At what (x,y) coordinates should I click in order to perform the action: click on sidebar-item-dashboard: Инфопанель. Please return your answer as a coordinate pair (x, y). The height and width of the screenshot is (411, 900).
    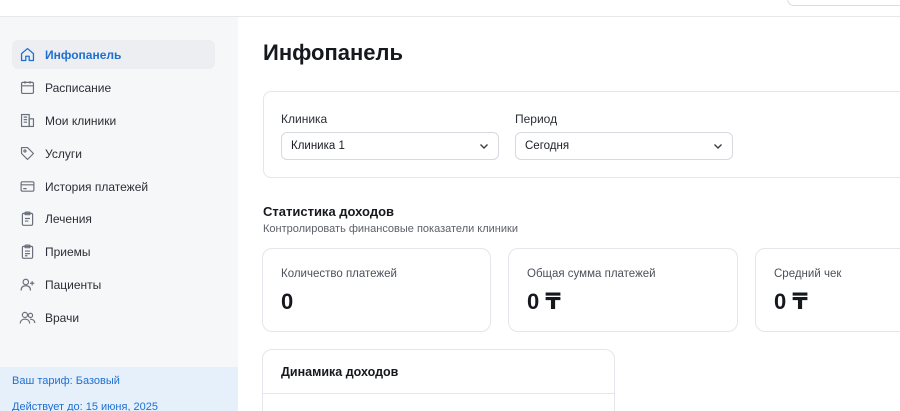
    Looking at the image, I should click on (113, 54).